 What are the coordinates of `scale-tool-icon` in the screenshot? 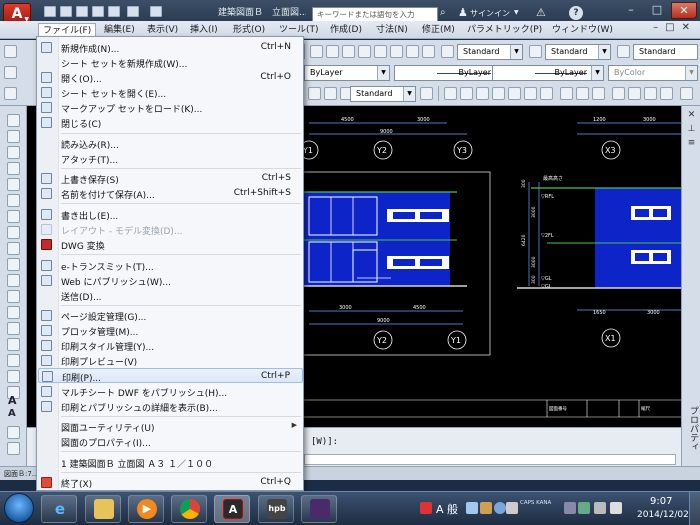 It's located at (13, 296).